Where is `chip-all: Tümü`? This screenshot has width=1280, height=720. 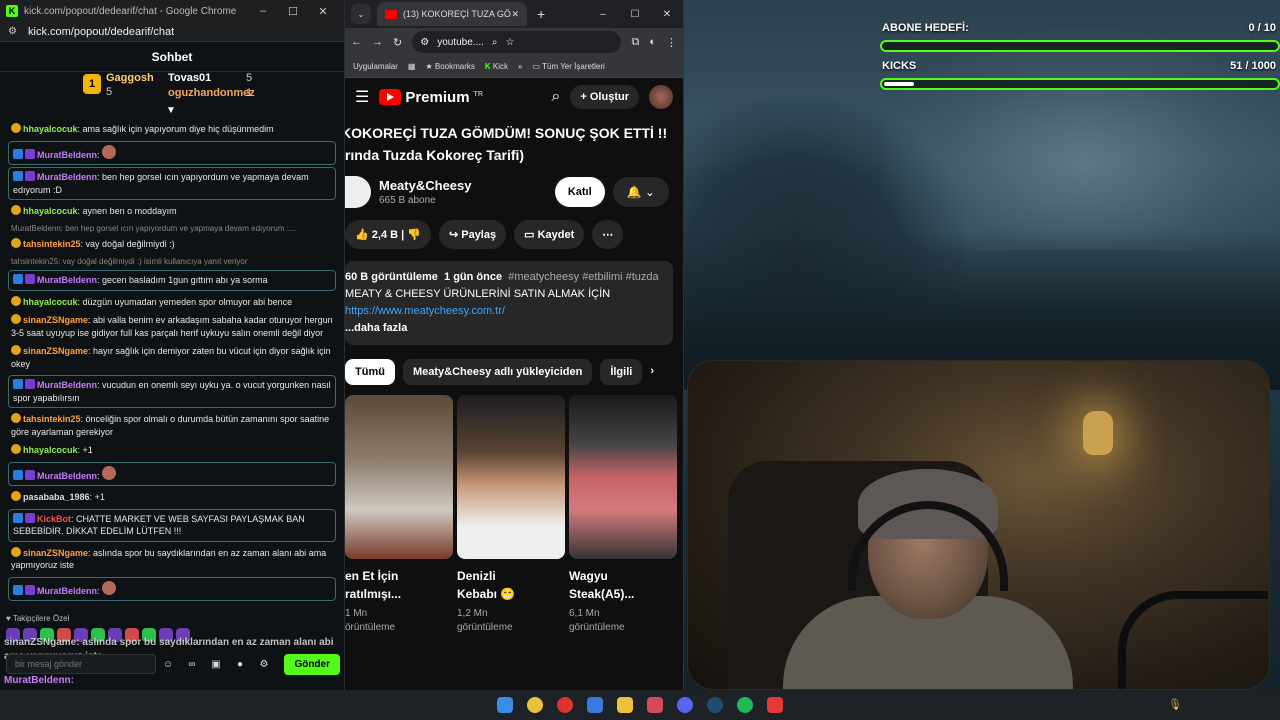 chip-all: Tümü is located at coordinates (370, 372).